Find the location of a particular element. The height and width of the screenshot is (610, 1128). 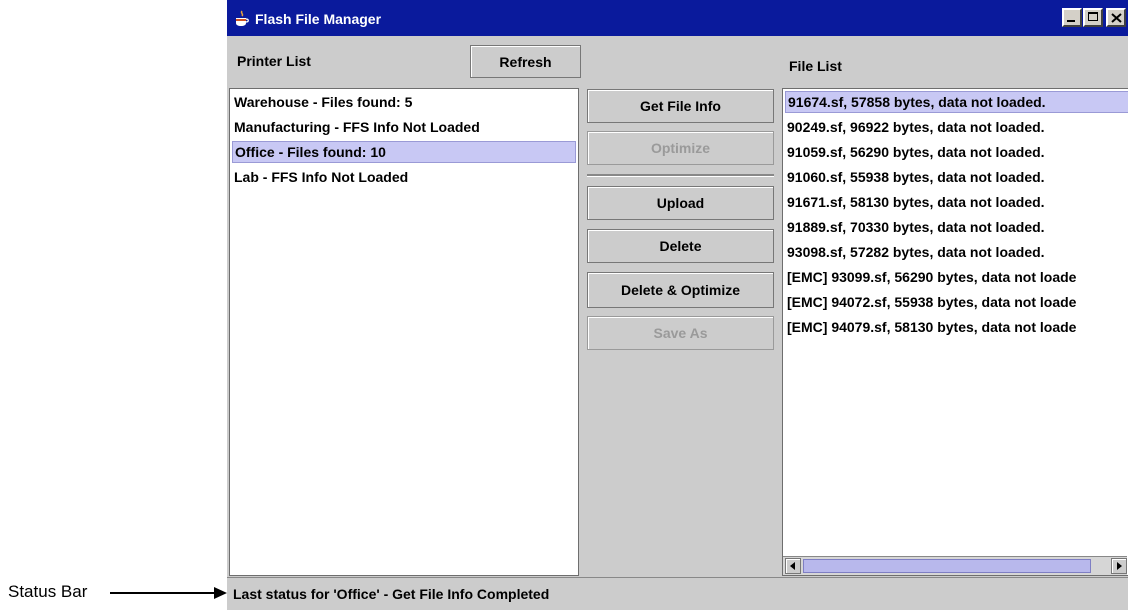

file-list-item: 91889.sf, 70330 bytes, data not loaded. is located at coordinates (956, 227).